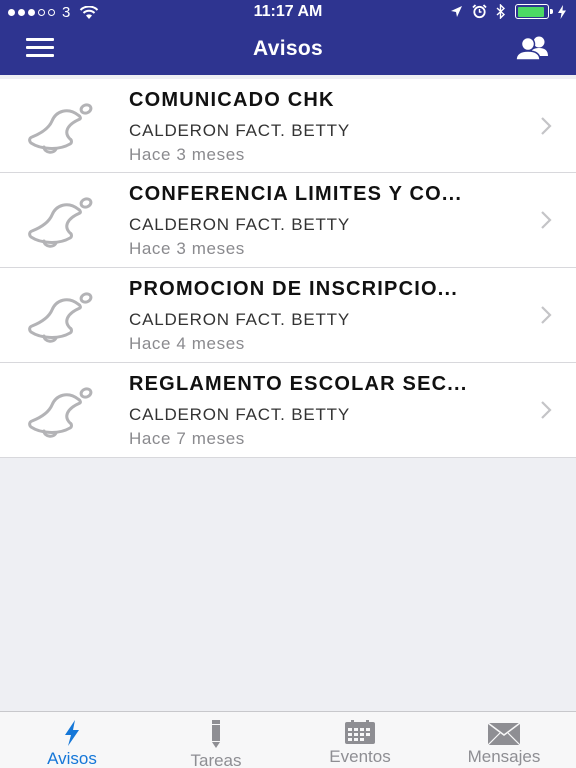 The width and height of the screenshot is (576, 768). I want to click on tab-eventos: Eventos, so click(360, 740).